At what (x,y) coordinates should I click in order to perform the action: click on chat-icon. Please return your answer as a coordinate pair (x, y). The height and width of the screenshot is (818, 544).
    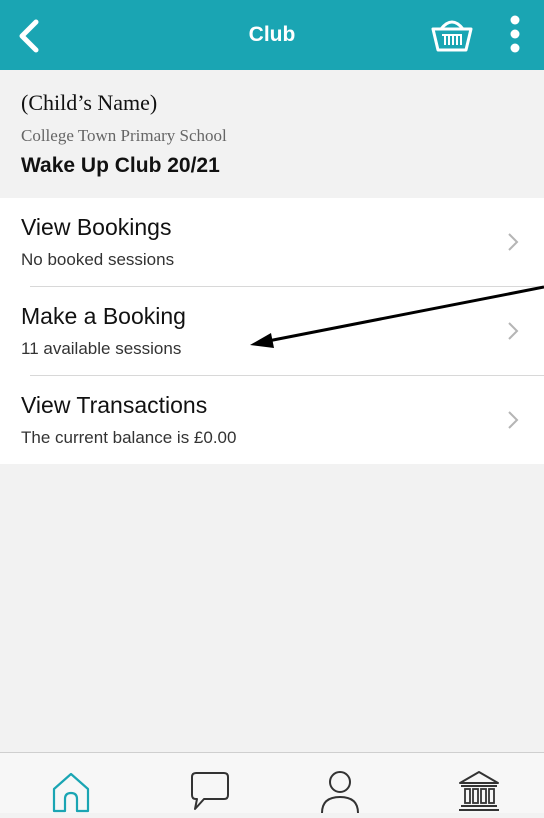
    Looking at the image, I should click on (210, 791).